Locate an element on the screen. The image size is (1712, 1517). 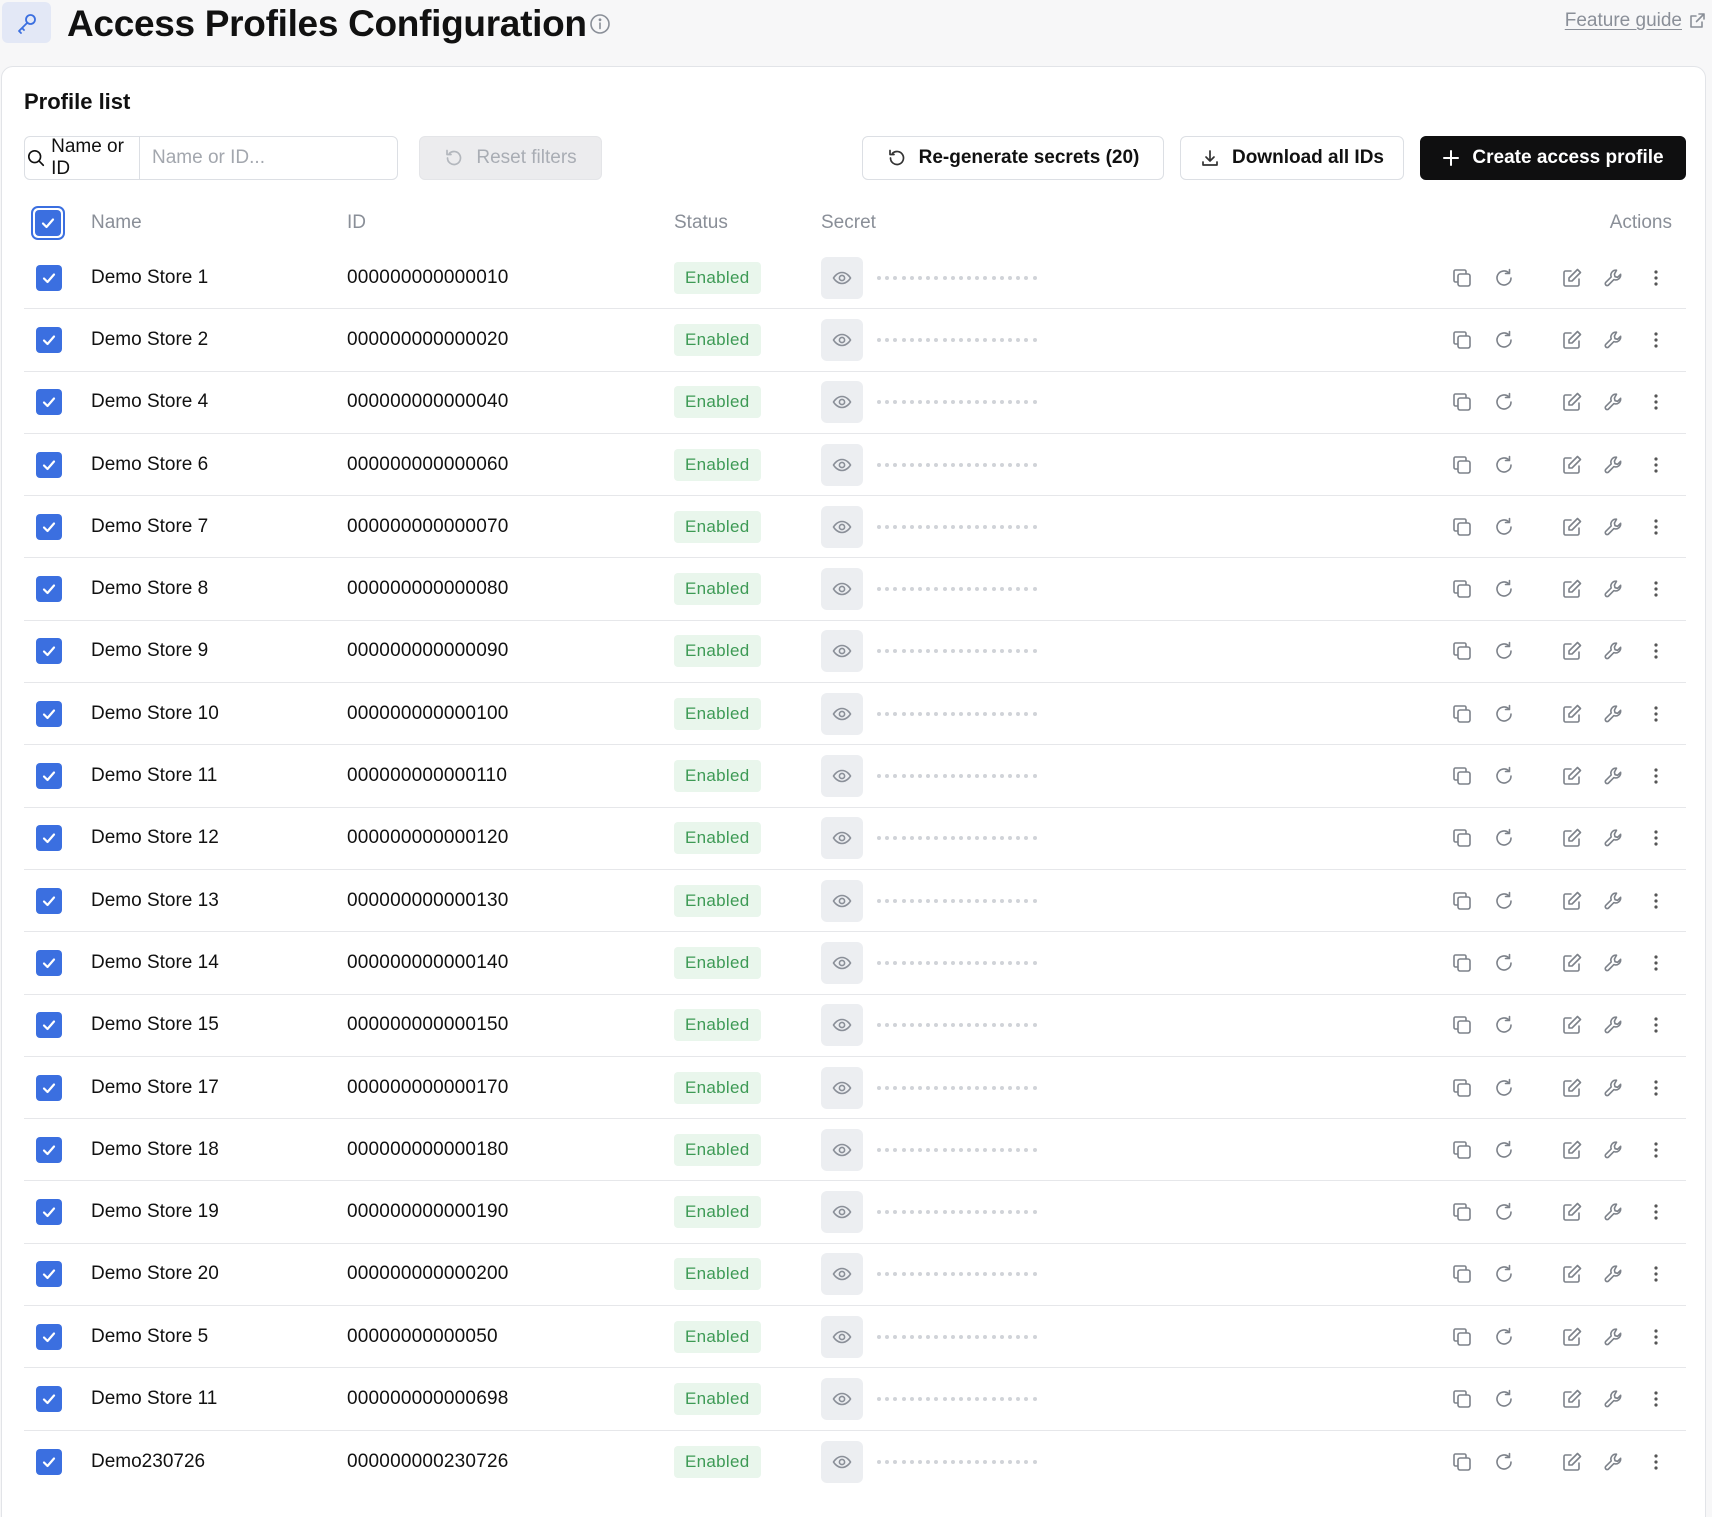
profile-name: Demo Store 11 is located at coordinates (154, 776).